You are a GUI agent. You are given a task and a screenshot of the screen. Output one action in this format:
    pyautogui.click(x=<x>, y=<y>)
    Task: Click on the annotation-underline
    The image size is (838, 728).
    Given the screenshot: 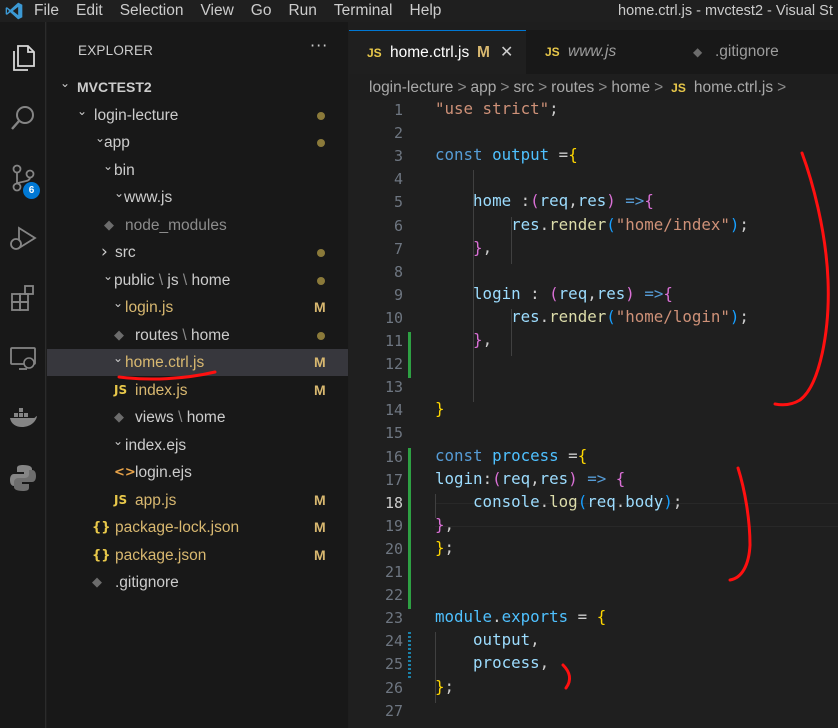 What is the action you would take?
    pyautogui.click(x=167, y=375)
    